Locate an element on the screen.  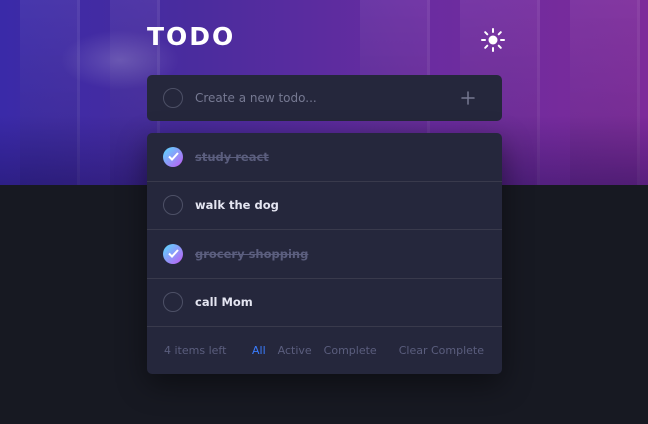
todo-item: walk the dog is located at coordinates (324, 206).